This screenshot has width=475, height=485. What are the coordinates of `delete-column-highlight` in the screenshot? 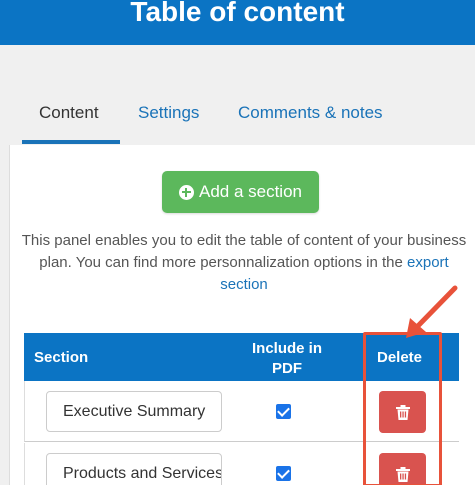 It's located at (402, 408).